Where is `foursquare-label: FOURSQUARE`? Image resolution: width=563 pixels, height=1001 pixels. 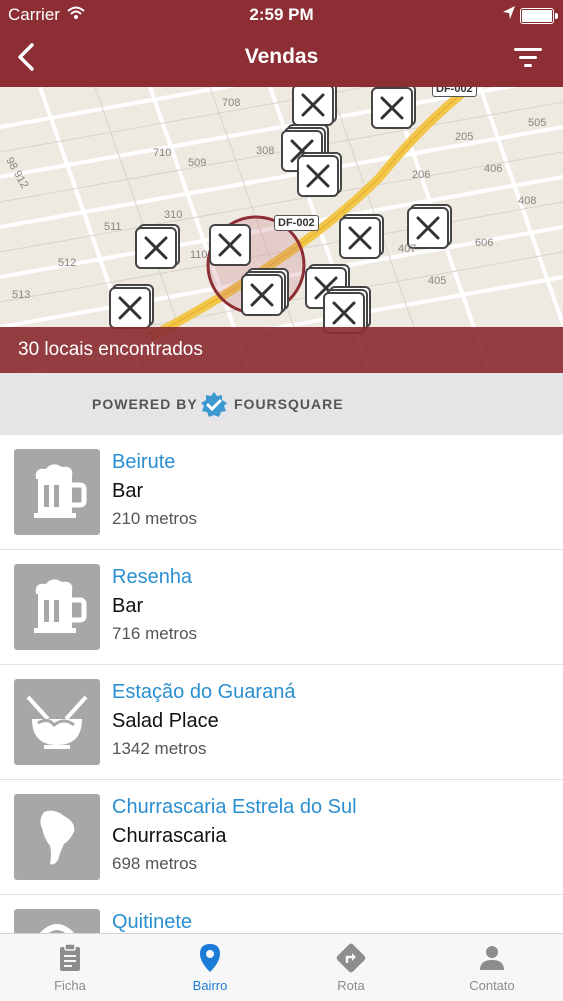 foursquare-label: FOURSQUARE is located at coordinates (289, 404).